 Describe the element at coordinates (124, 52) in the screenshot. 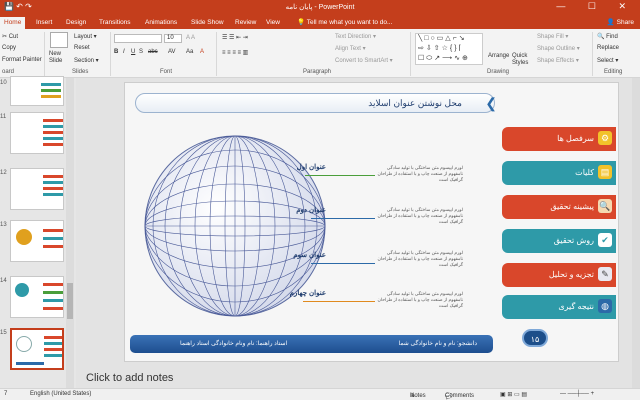

I see `italic-button: I` at that location.